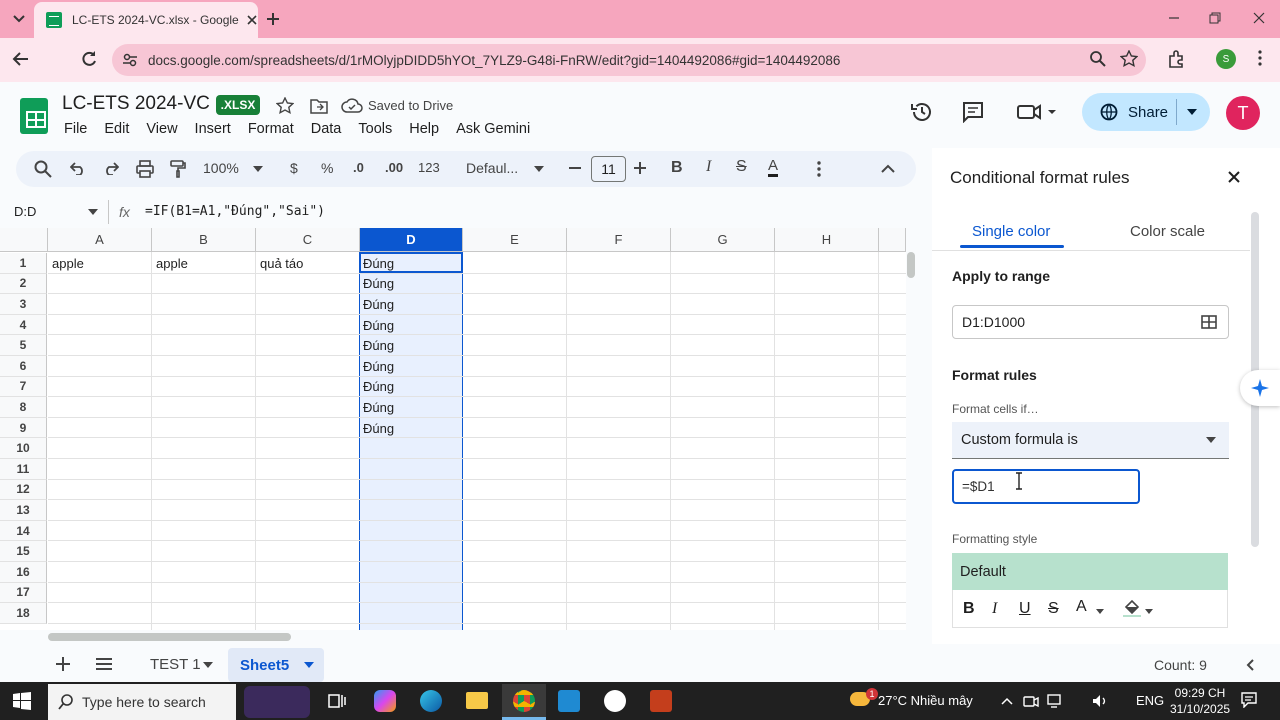 The image size is (1280, 720). I want to click on text-color-button: A, so click(773, 167).